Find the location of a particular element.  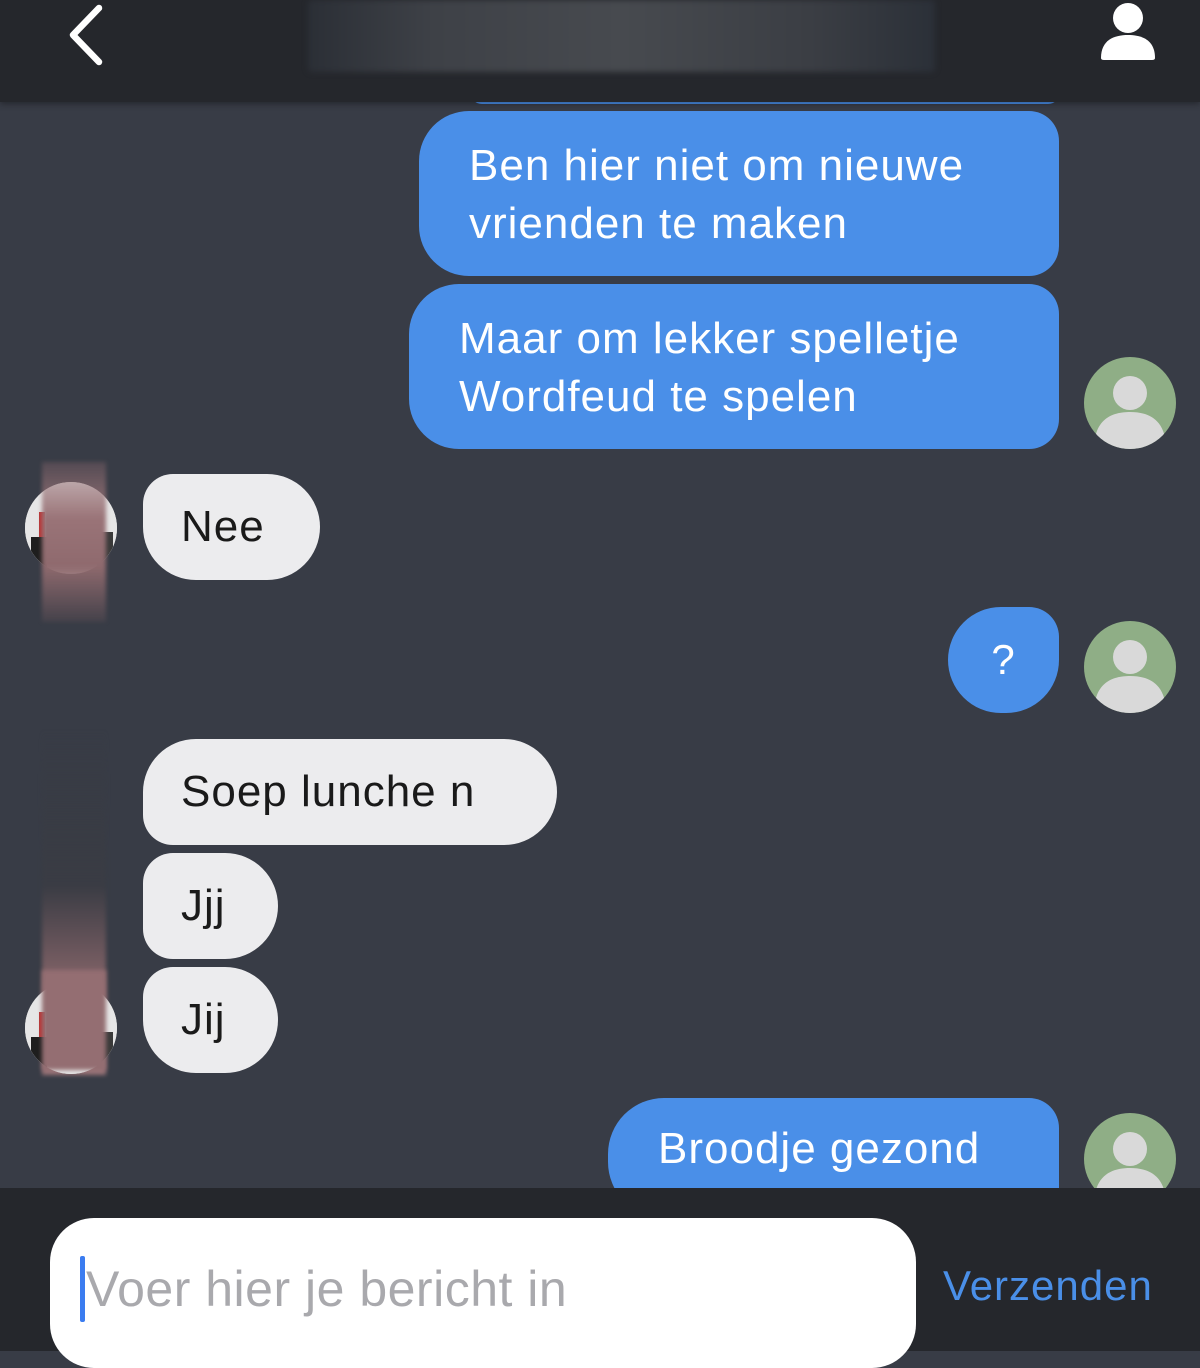

profile-button is located at coordinates (1128, 36).